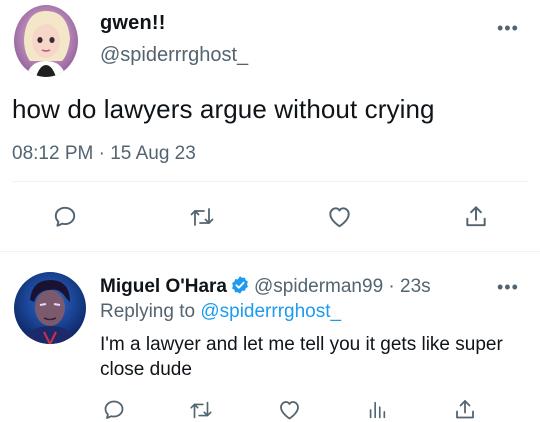 Image resolution: width=540 pixels, height=422 pixels. What do you see at coordinates (104, 154) in the screenshot?
I see `tweet-timestamp: 08:12 PM · 15 Aug 23` at bounding box center [104, 154].